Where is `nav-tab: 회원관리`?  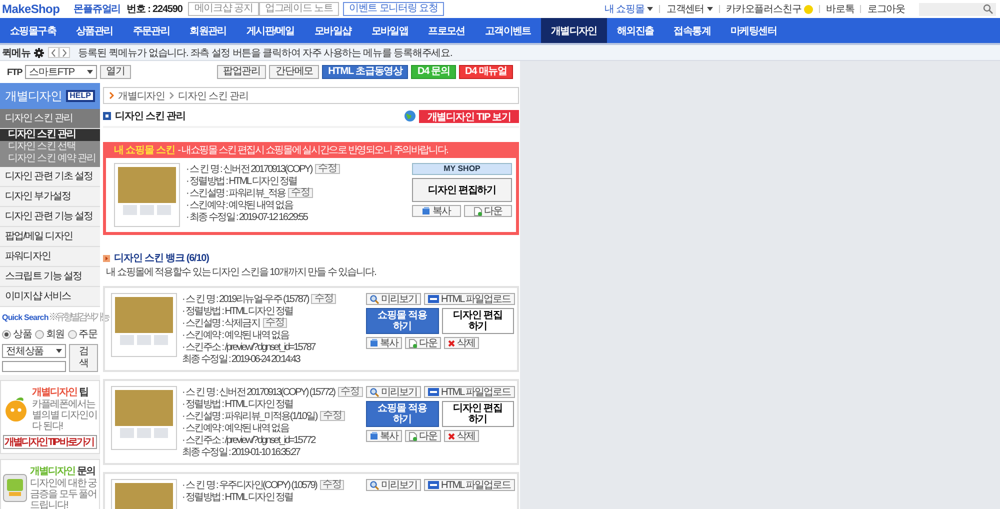
nav-tab: 회원관리 is located at coordinates (208, 30).